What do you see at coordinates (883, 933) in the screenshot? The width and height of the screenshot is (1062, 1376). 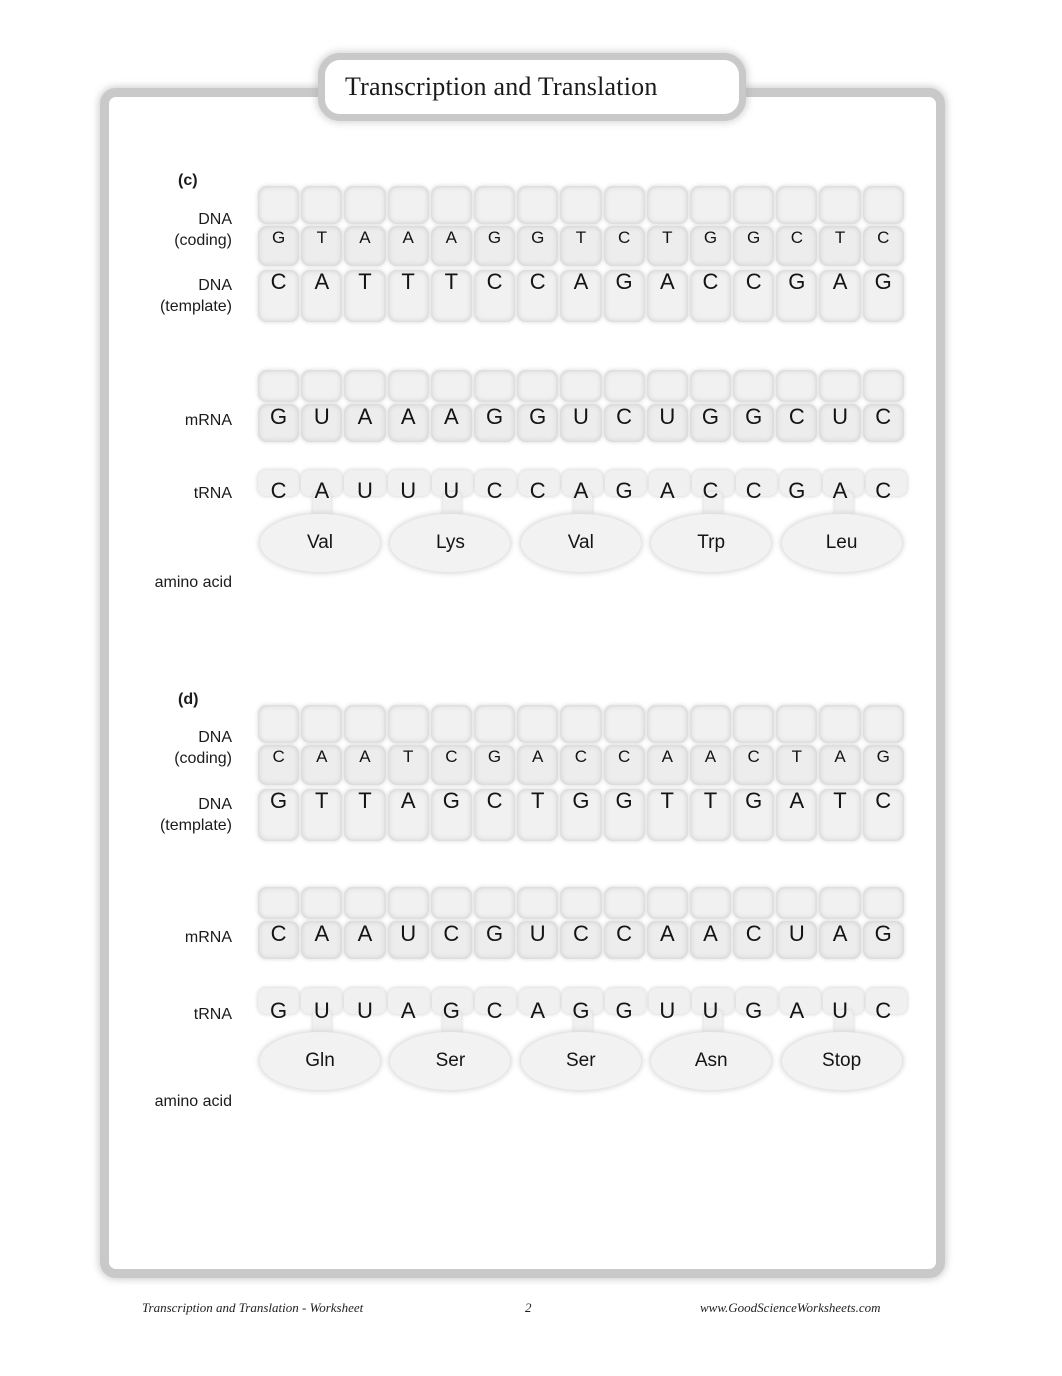 I see `mrna-d-base-15: G` at bounding box center [883, 933].